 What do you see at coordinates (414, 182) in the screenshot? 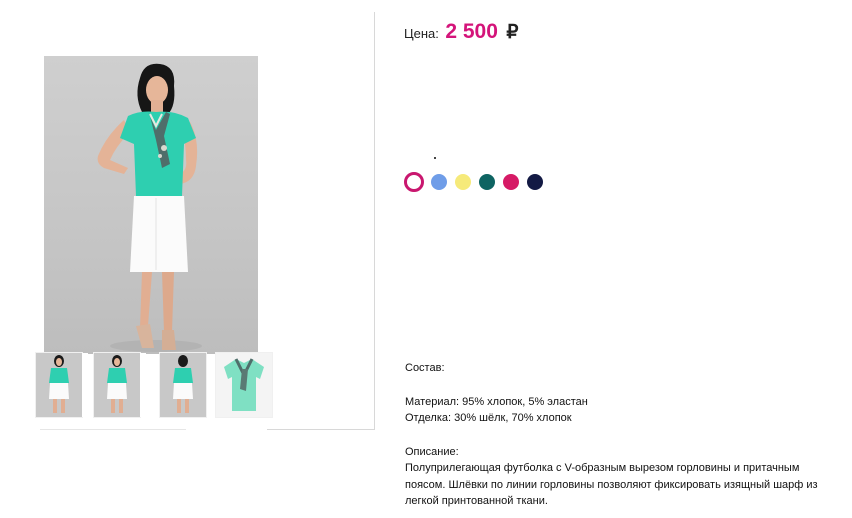
I see `swatch-white` at bounding box center [414, 182].